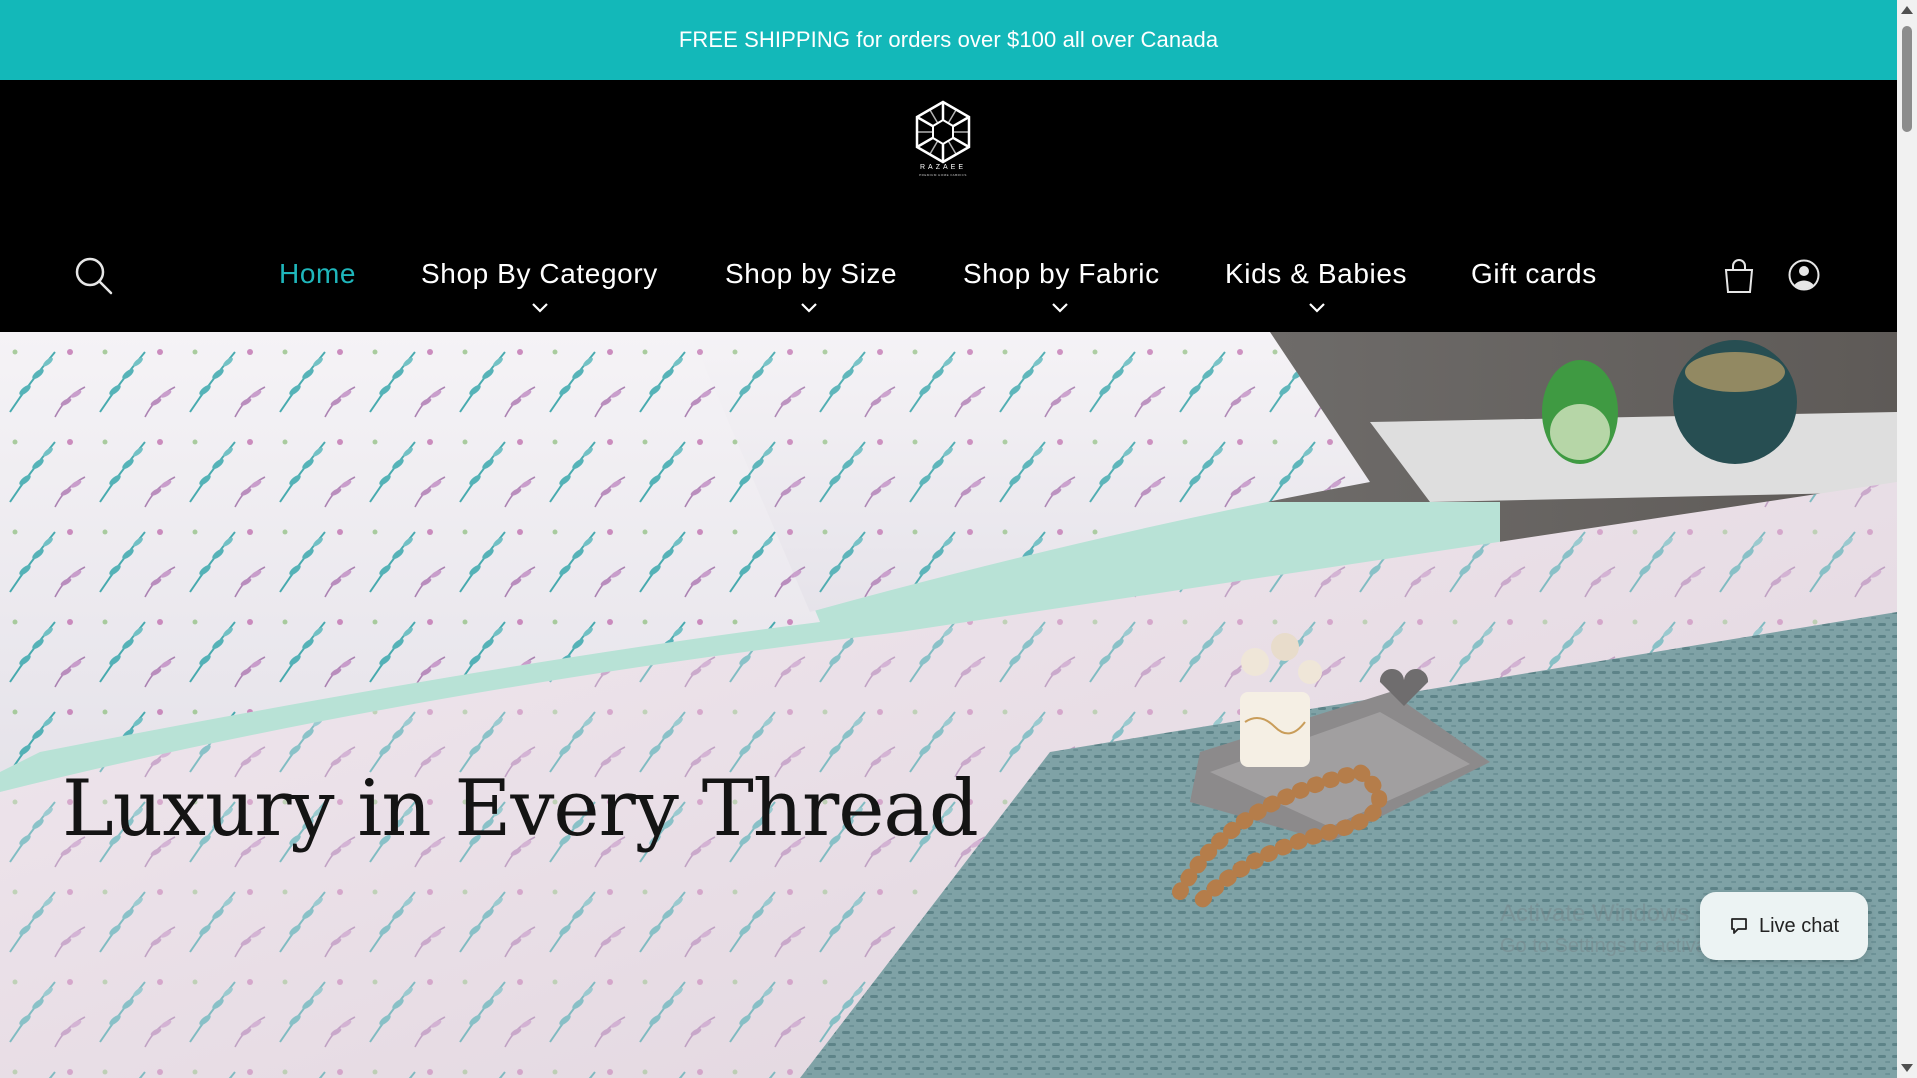 The width and height of the screenshot is (1917, 1078). What do you see at coordinates (1907, 10) in the screenshot?
I see `scroll-up-arrow-icon` at bounding box center [1907, 10].